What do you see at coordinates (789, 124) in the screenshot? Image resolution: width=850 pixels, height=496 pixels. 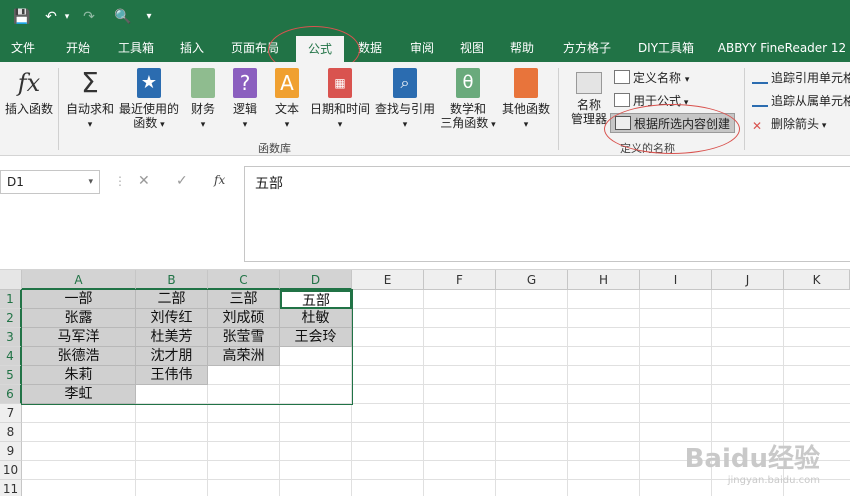 I see `remove-arrows-button: ✕ 删除箭头 ▾` at bounding box center [789, 124].